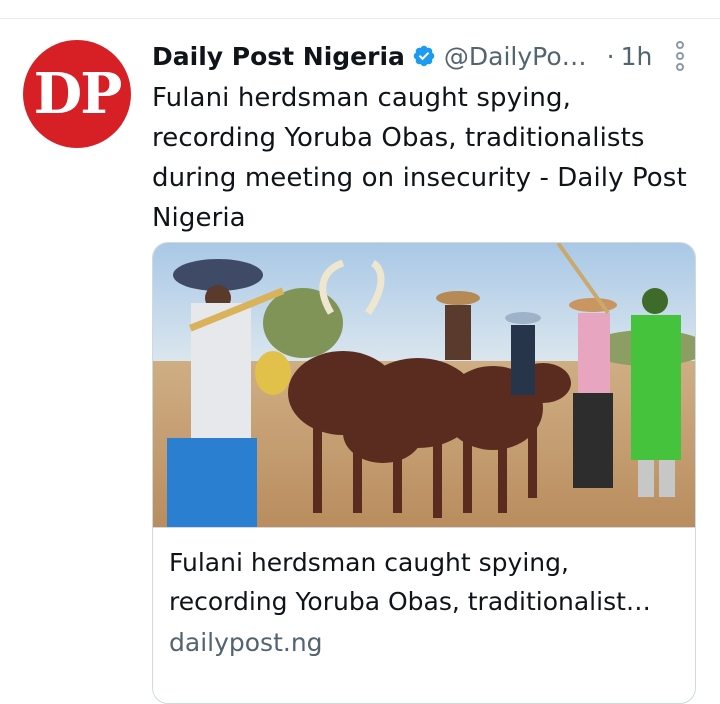 This screenshot has width=720, height=704. What do you see at coordinates (360, 18) in the screenshot?
I see `top-divider` at bounding box center [360, 18].